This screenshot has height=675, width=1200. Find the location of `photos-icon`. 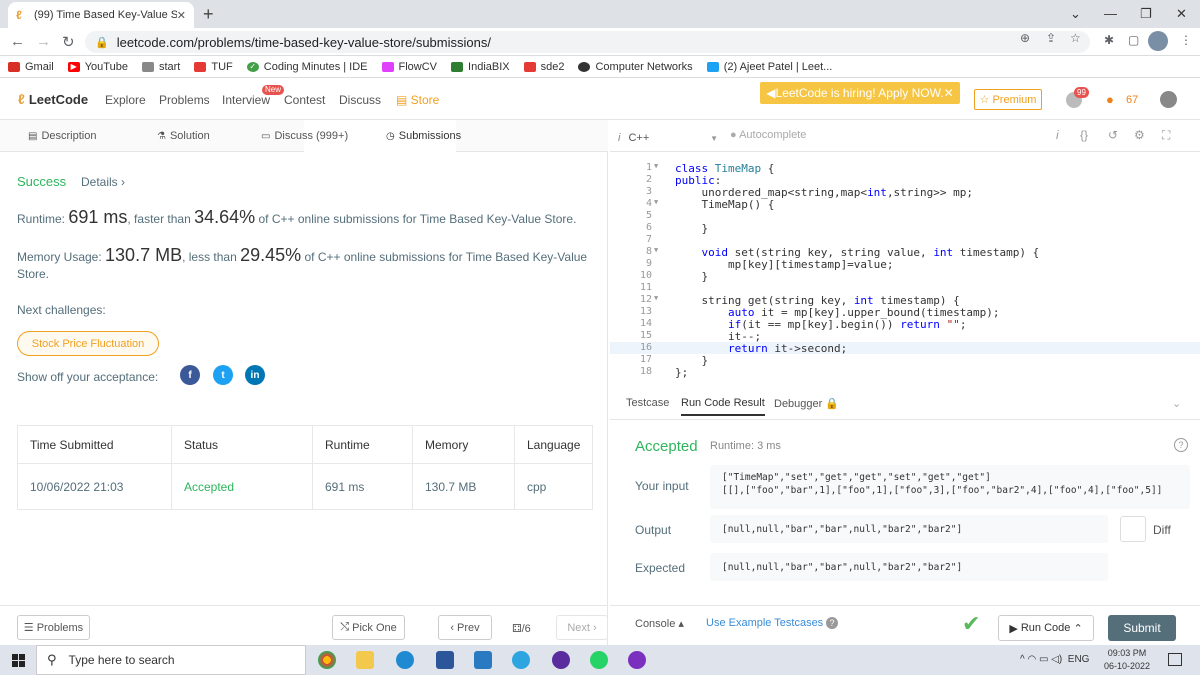

photos-icon is located at coordinates (445, 660).